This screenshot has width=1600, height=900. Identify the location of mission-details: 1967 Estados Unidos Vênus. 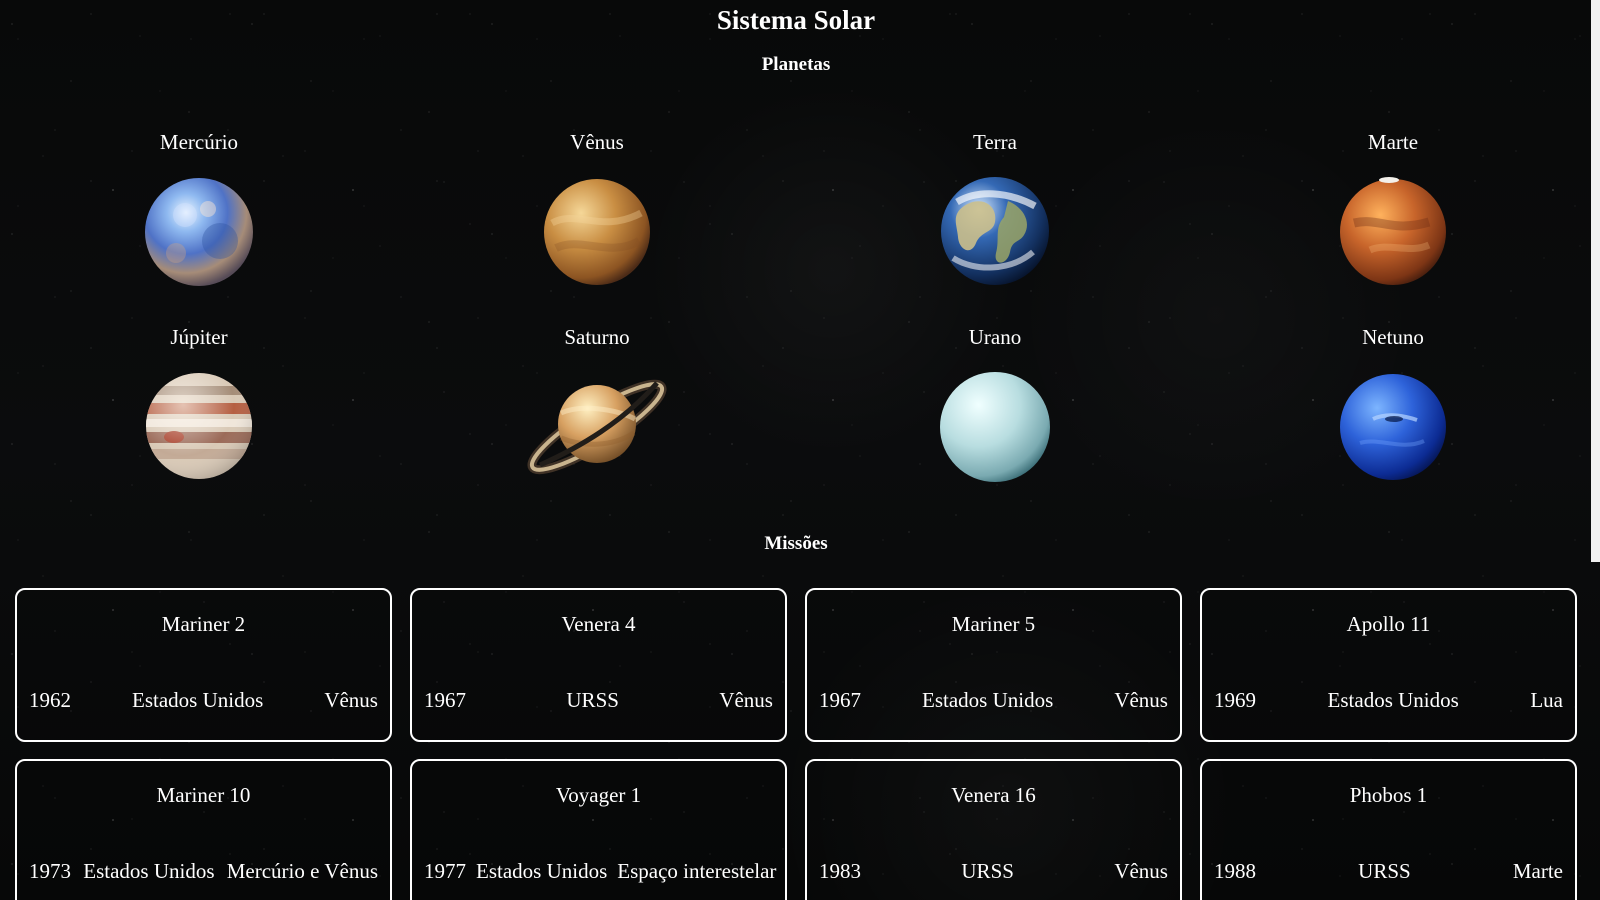
(993, 700).